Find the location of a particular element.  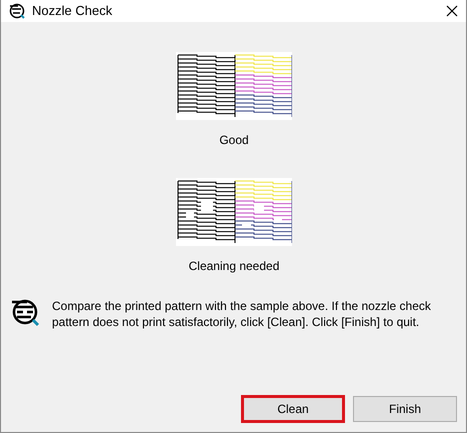

finish-button: Finish is located at coordinates (405, 409).